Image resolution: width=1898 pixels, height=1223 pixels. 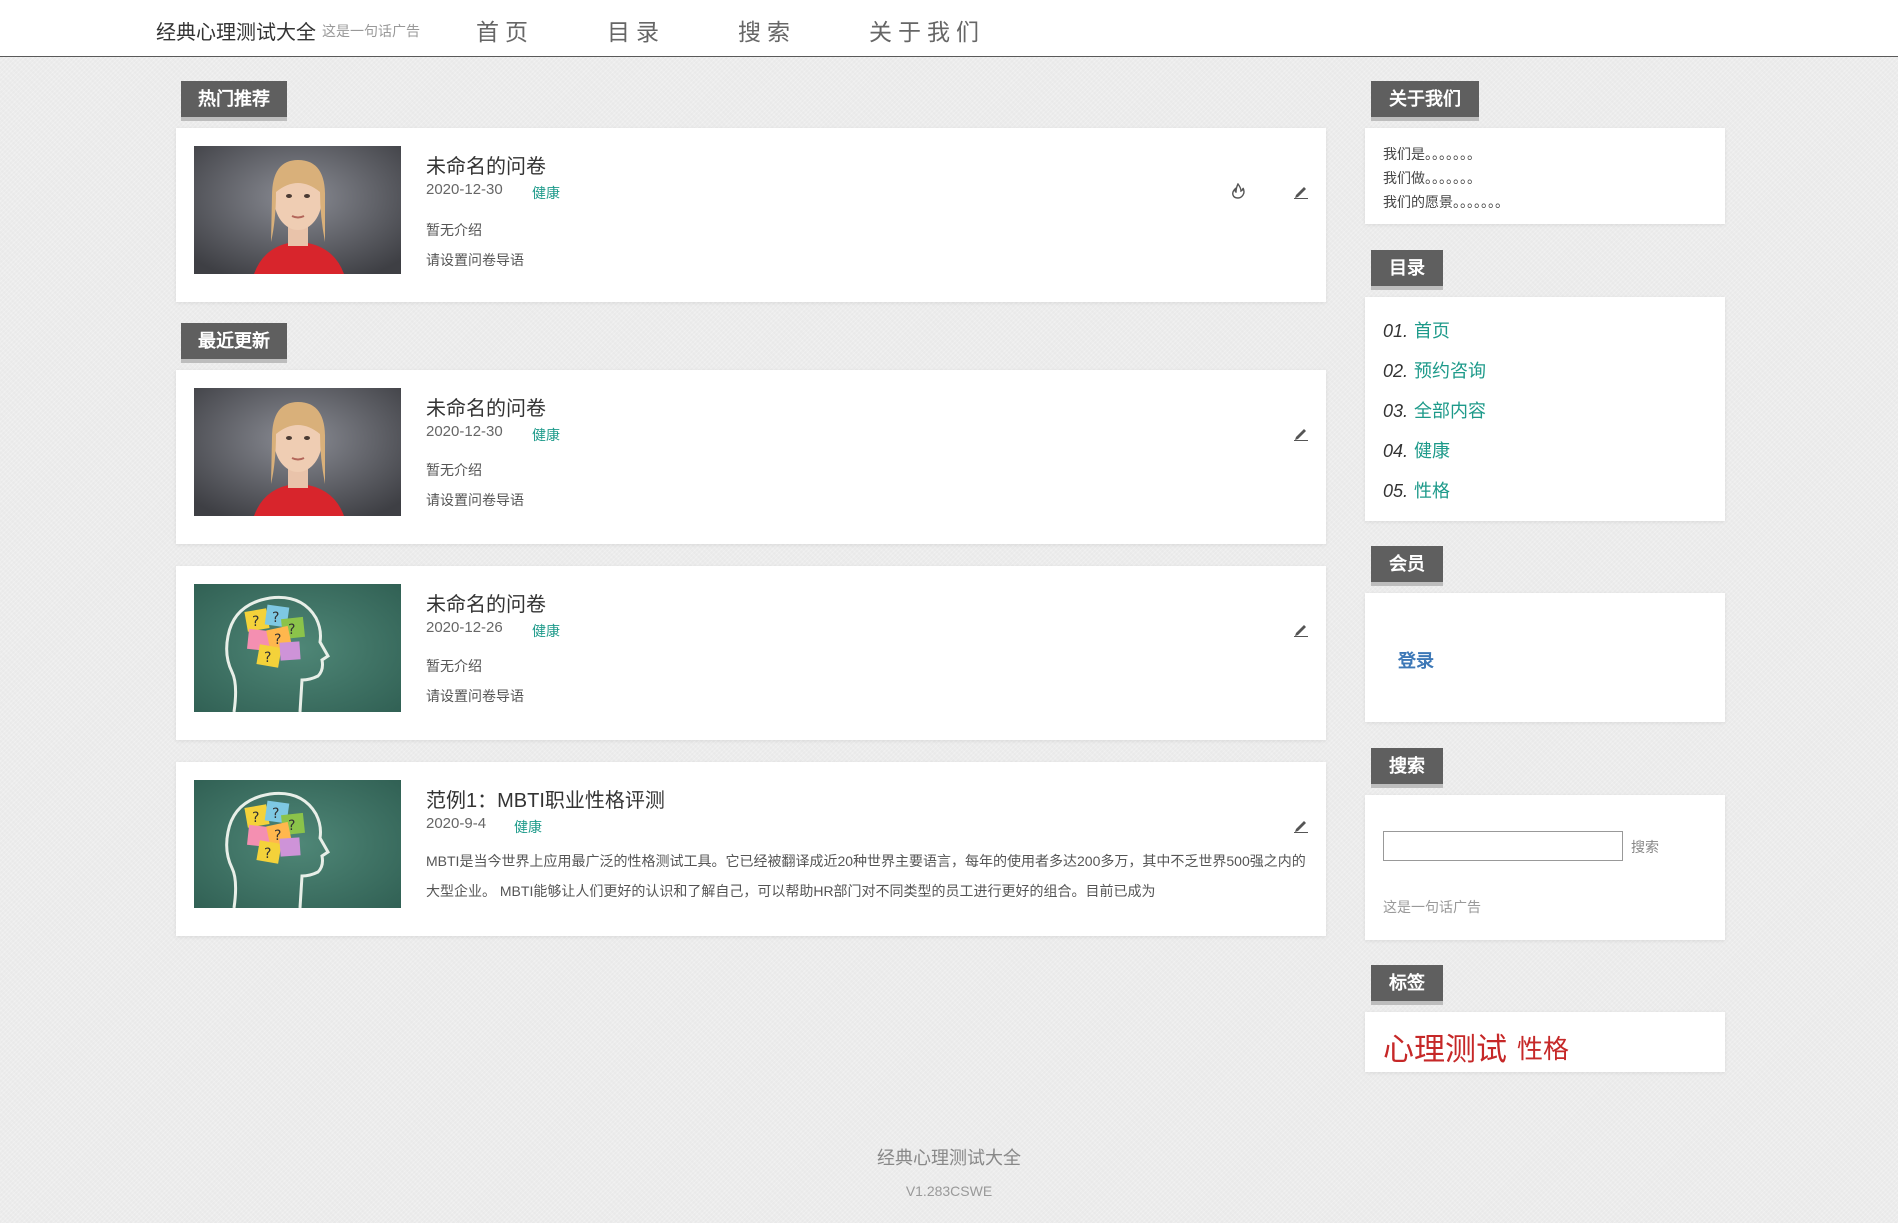 What do you see at coordinates (1396, 491) in the screenshot?
I see `directory-item-number: 05.` at bounding box center [1396, 491].